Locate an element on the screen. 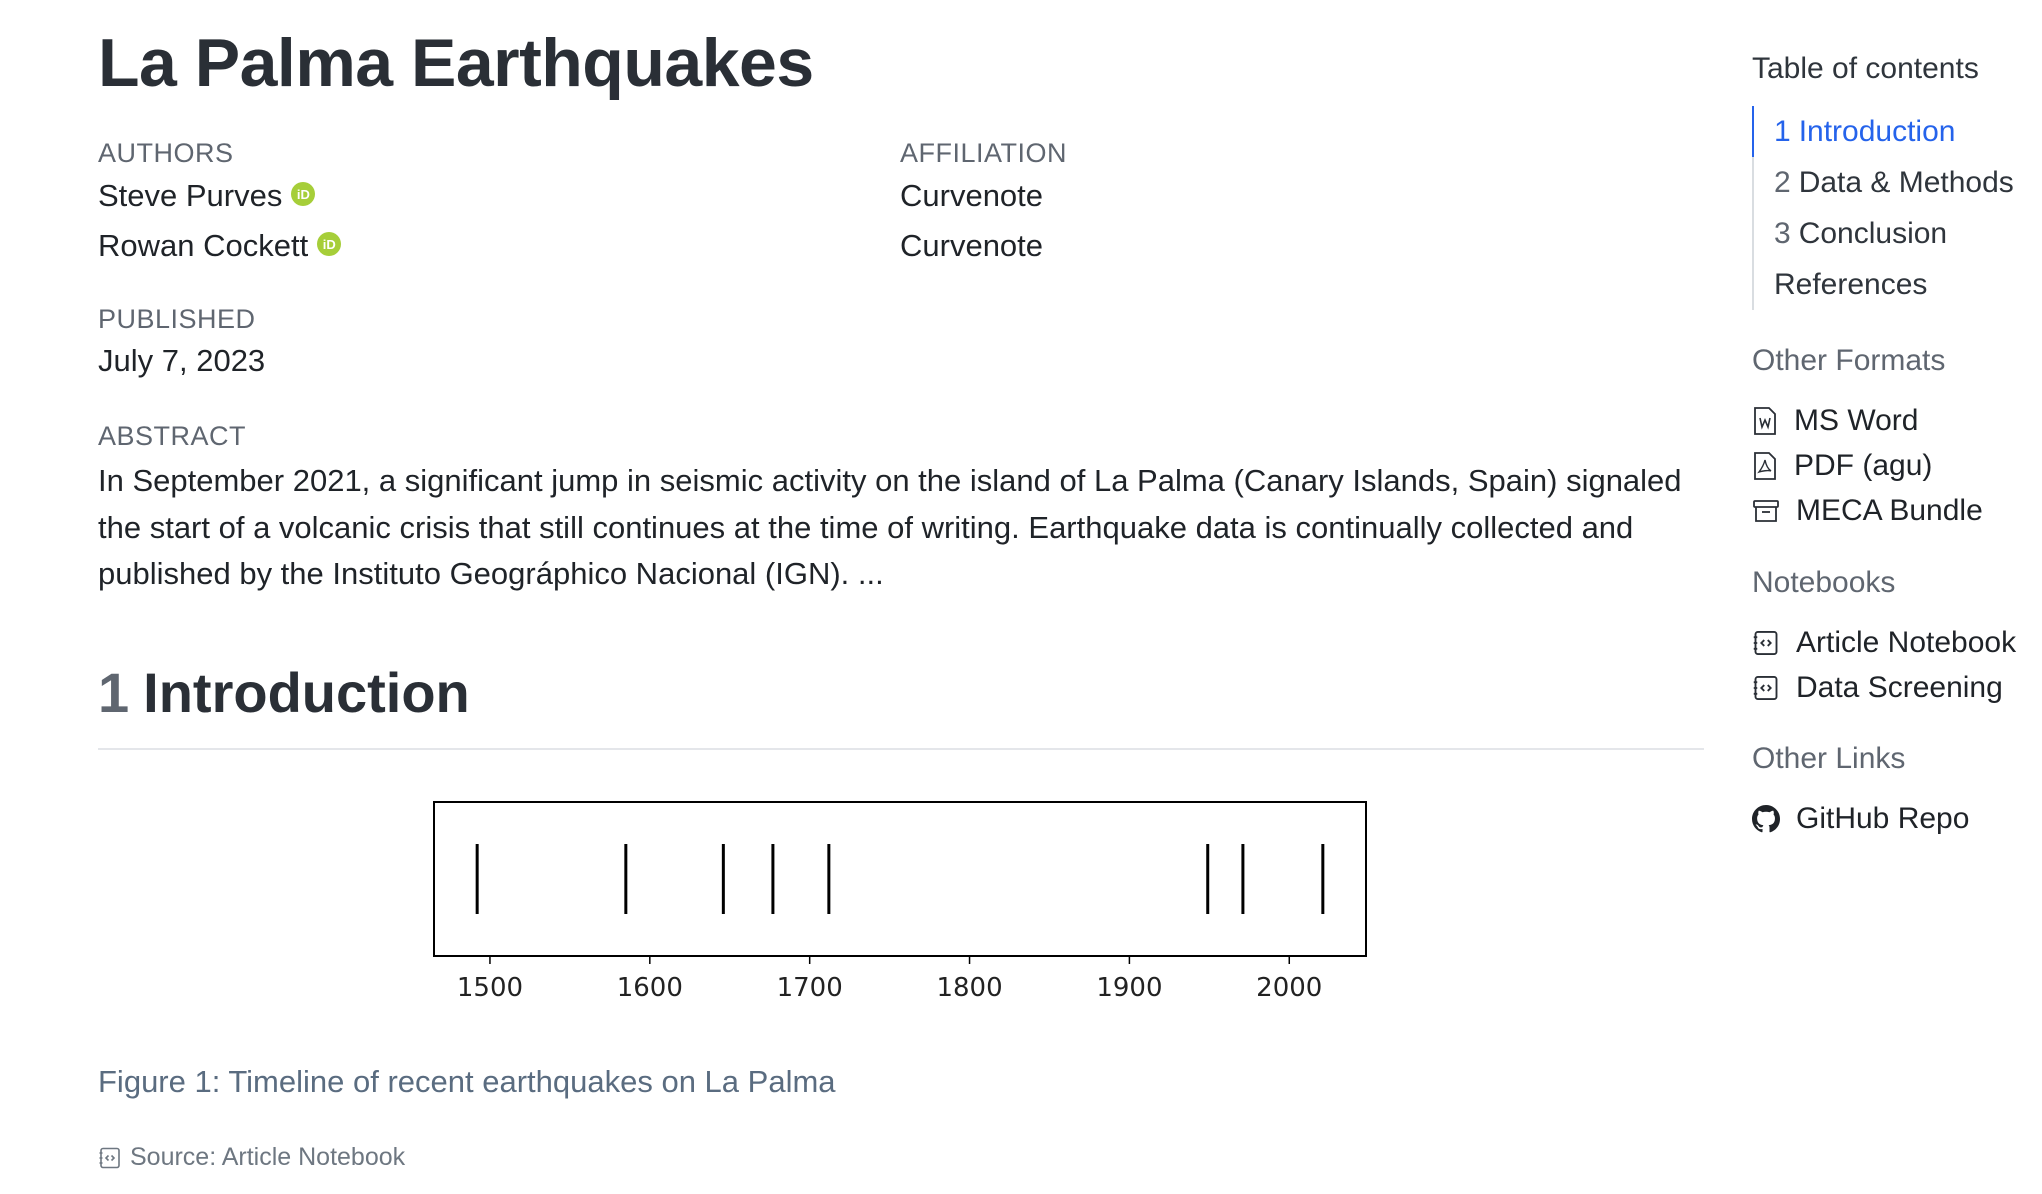 Image resolution: width=2042 pixels, height=1194 pixels. author-steve-purves: Steve Purves iD is located at coordinates (207, 196).